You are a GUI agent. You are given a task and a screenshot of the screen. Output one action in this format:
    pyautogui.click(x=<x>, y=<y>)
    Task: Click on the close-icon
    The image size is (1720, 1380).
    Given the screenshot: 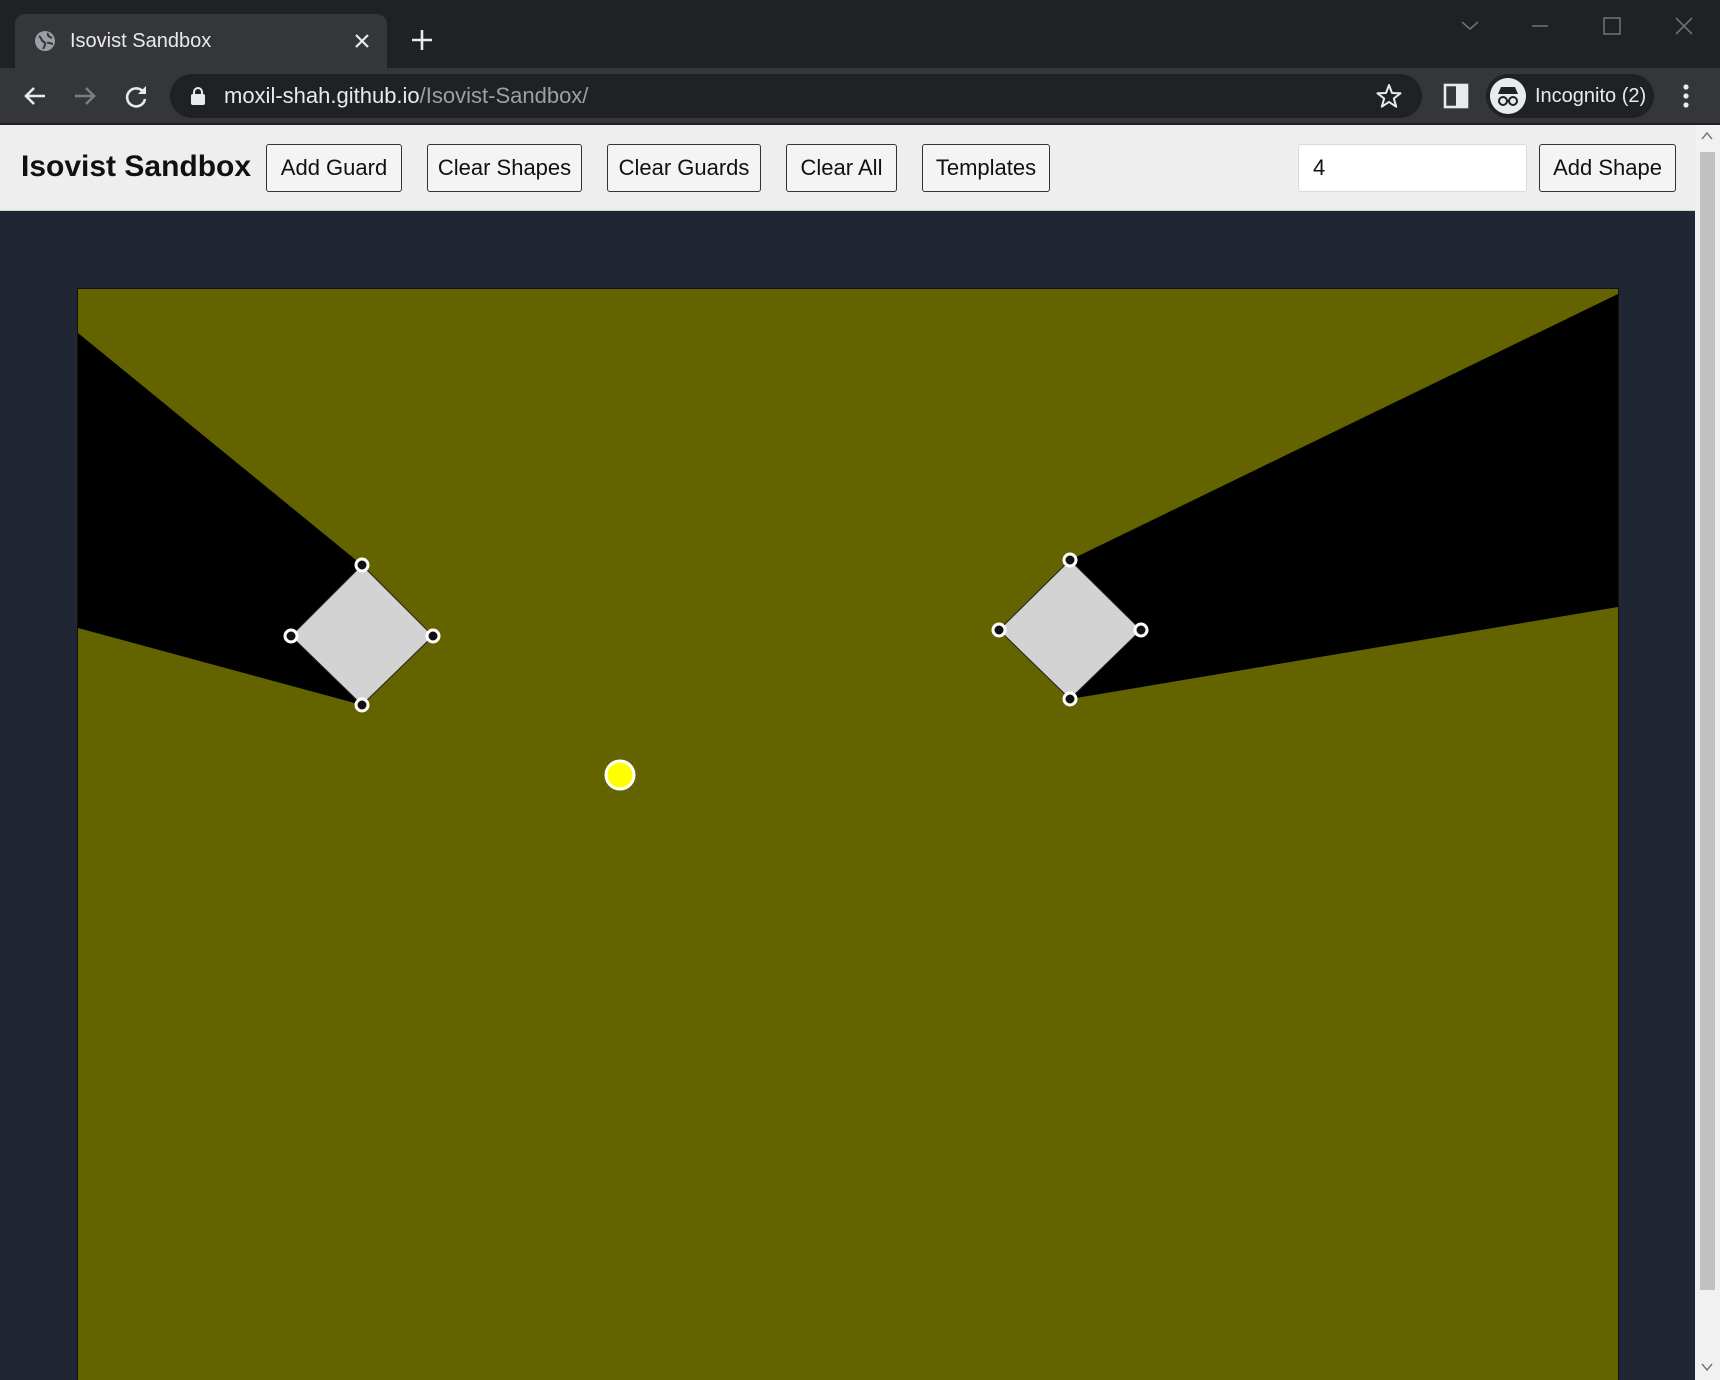 What is the action you would take?
    pyautogui.click(x=362, y=41)
    